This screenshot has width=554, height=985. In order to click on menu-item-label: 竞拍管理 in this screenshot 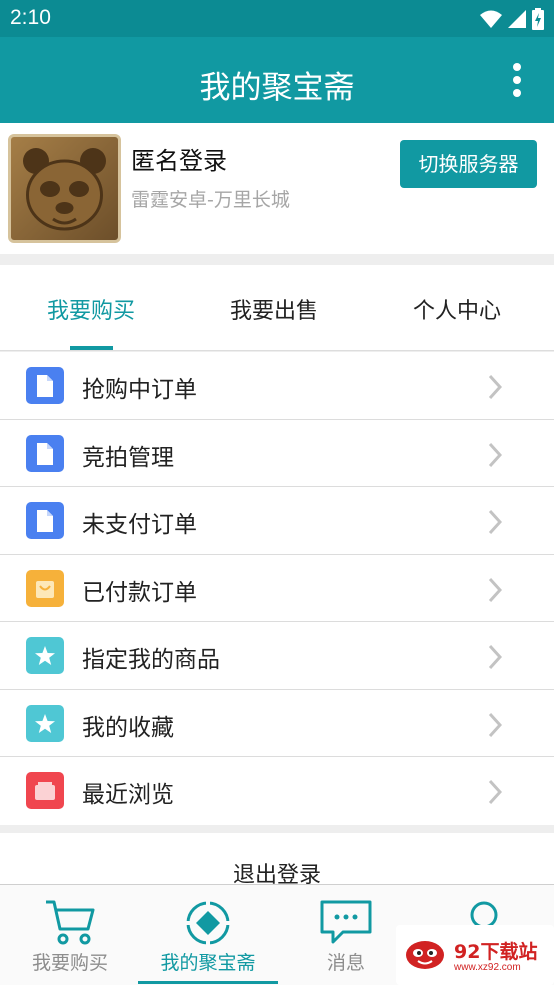, I will do `click(128, 457)`.